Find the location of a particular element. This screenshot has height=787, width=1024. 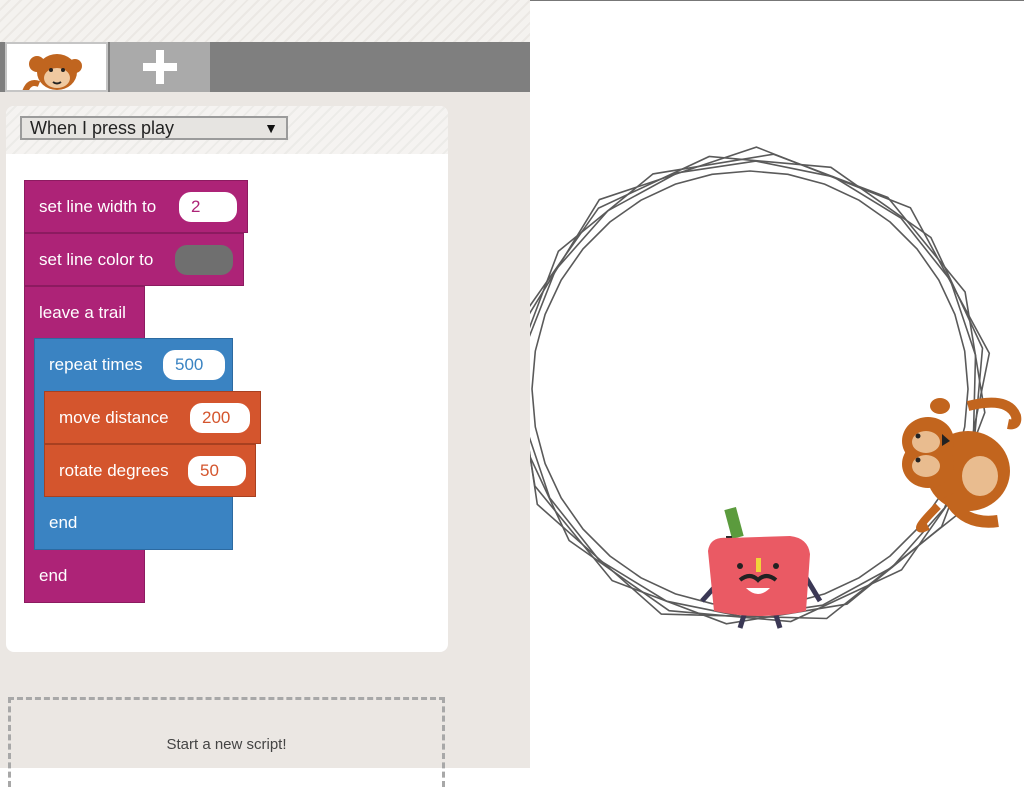

rotate-degrees-input: 50 is located at coordinates (217, 471).